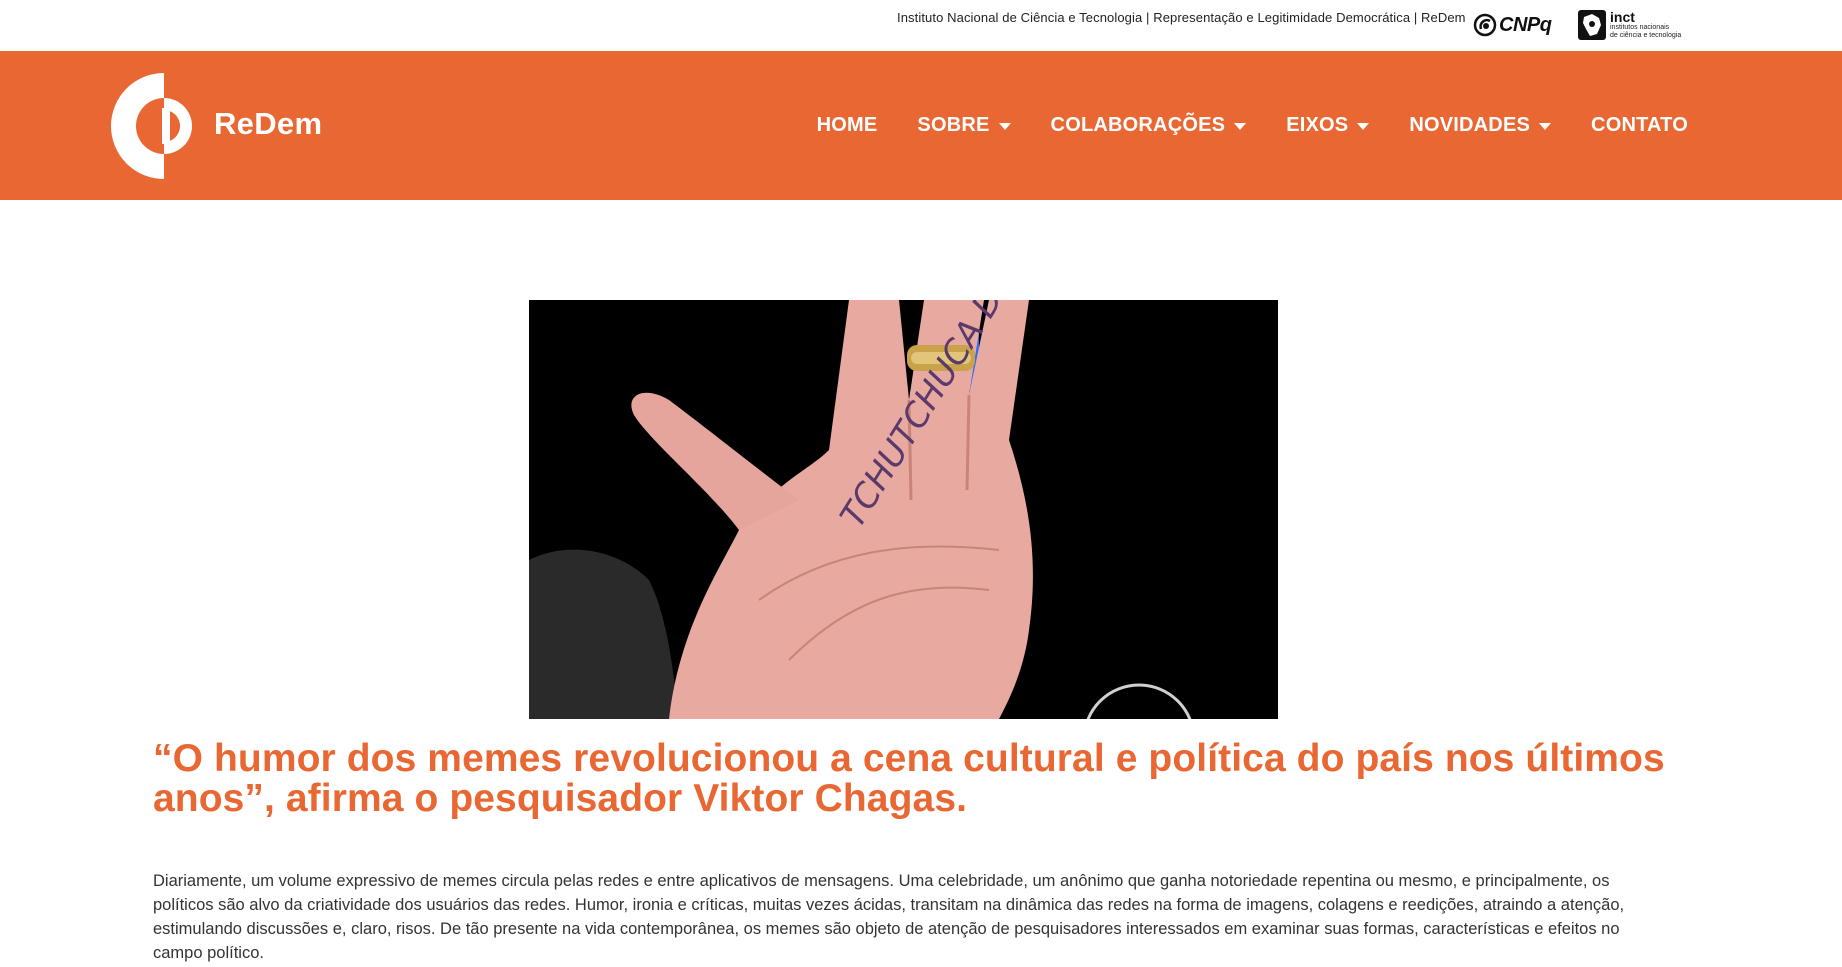  I want to click on nav-home: HOME, so click(847, 125).